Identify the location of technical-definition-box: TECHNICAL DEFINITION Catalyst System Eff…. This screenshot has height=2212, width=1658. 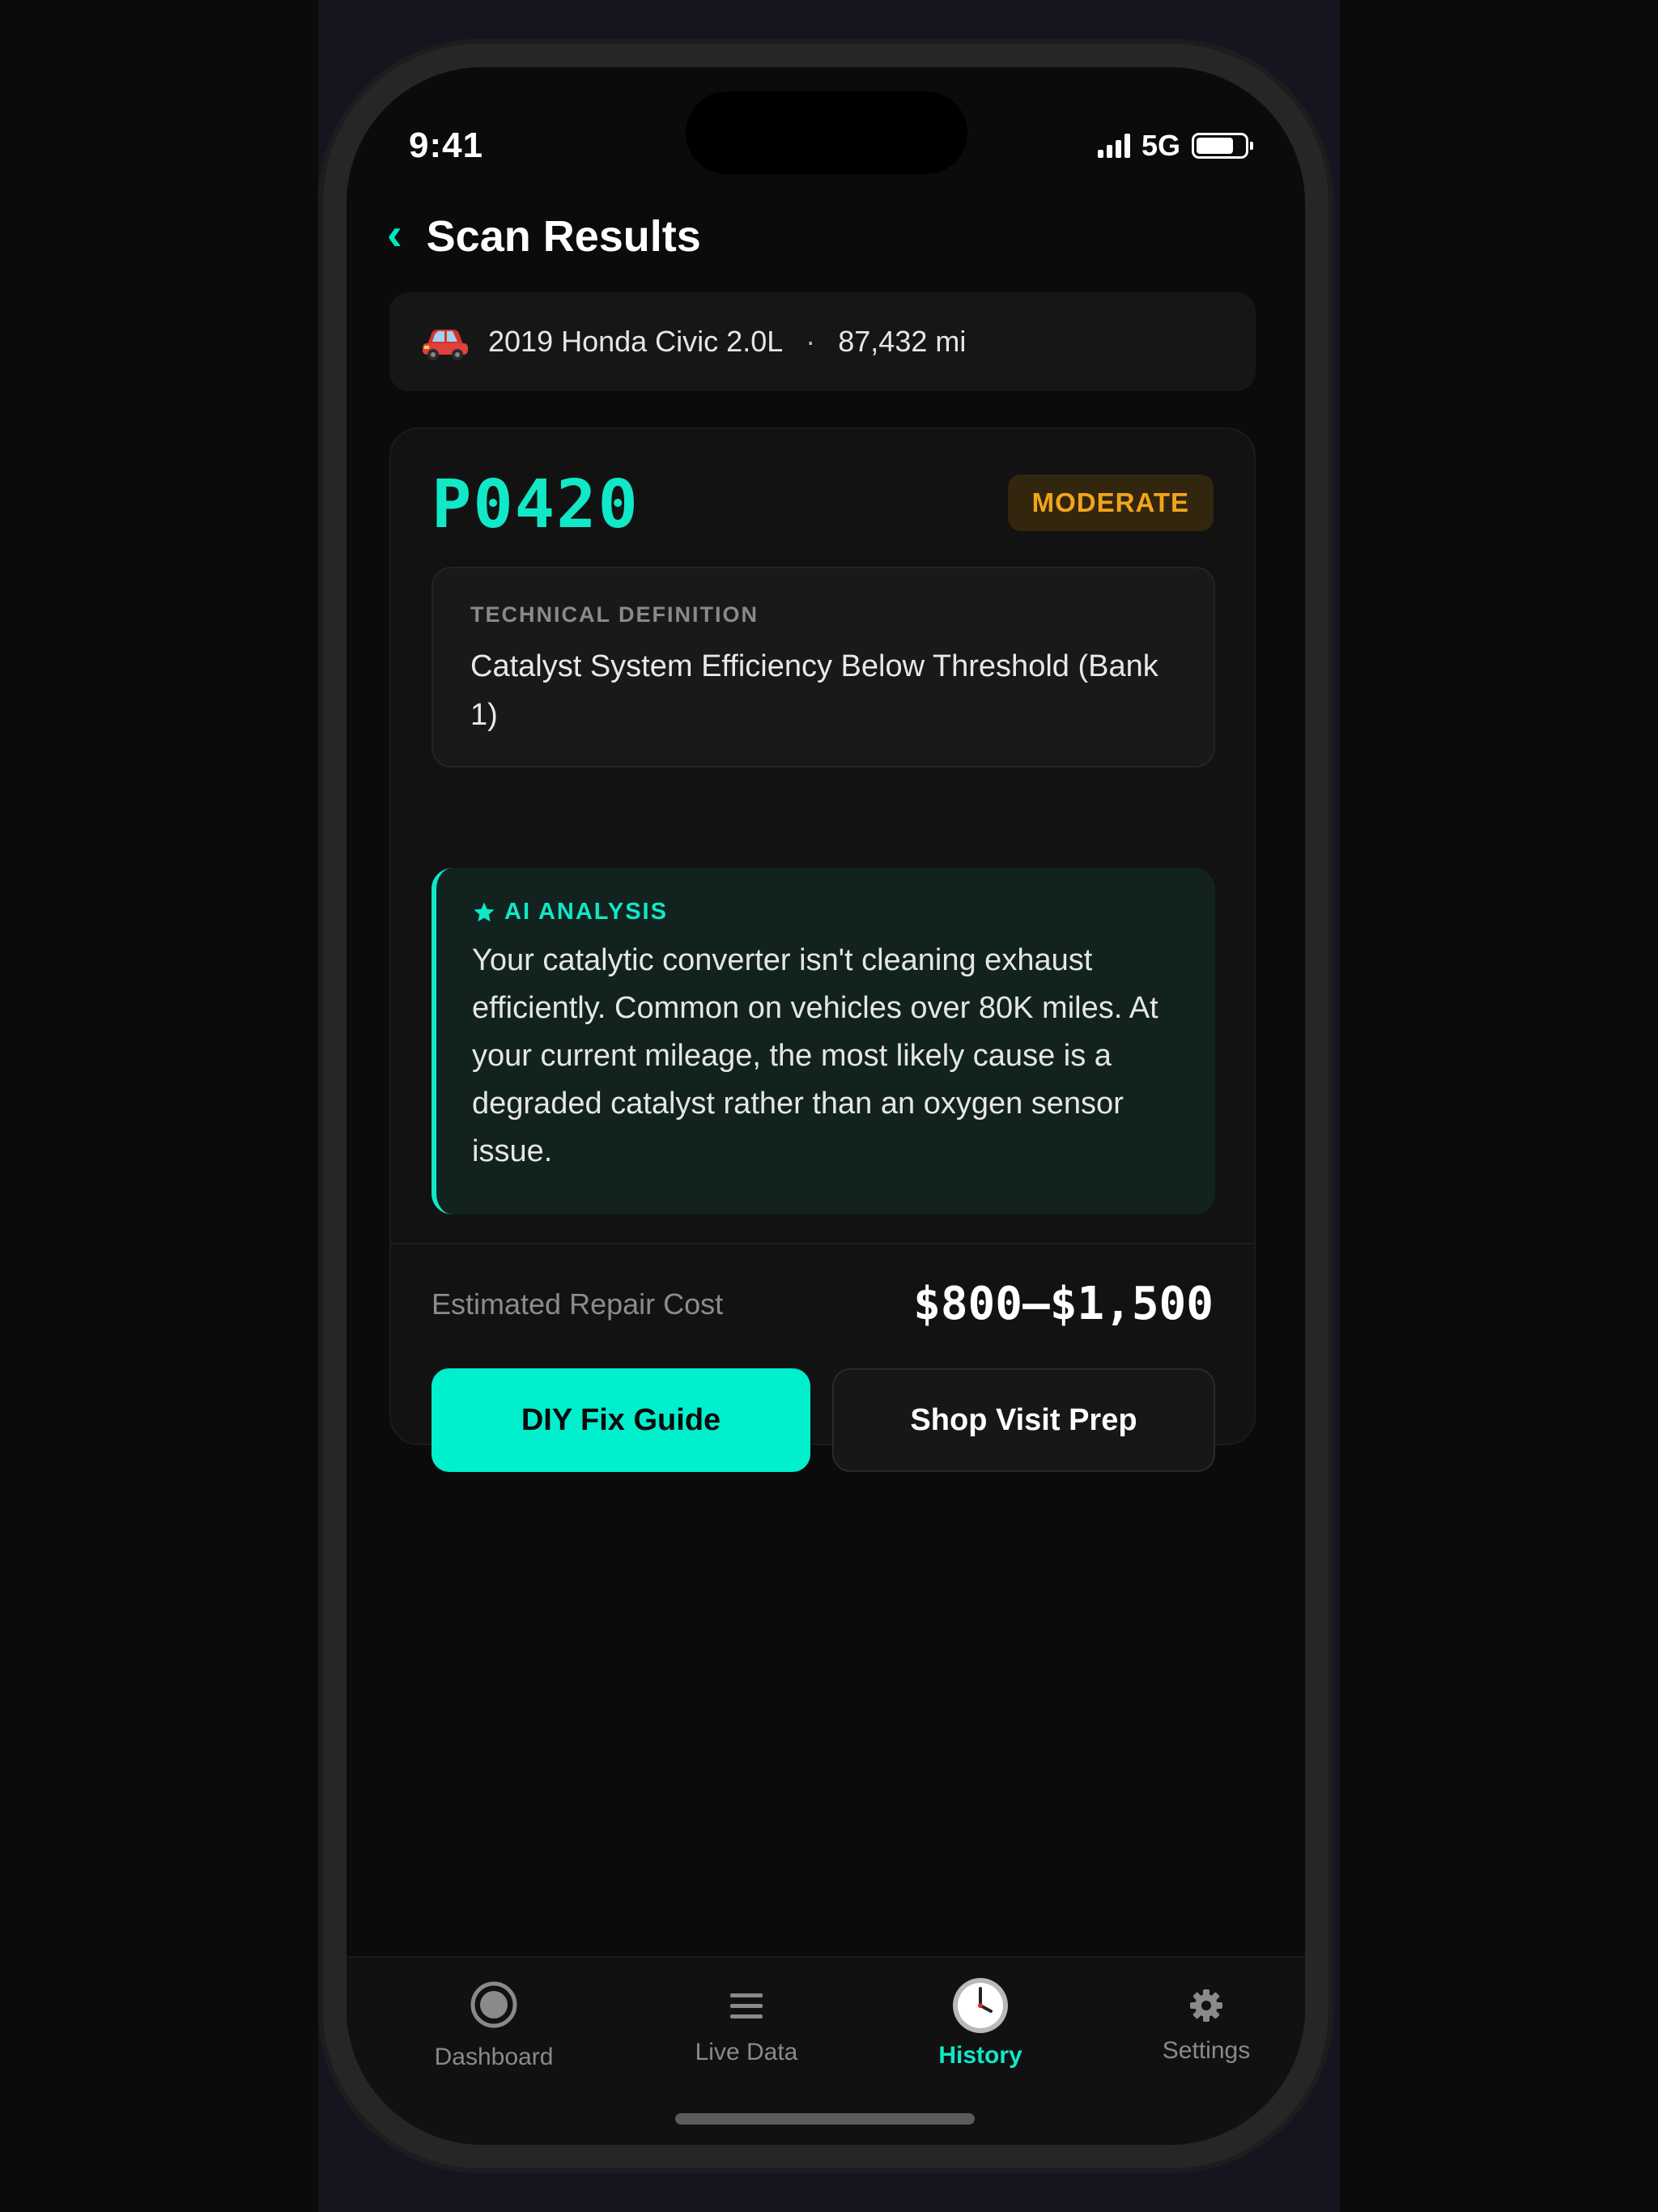
(823, 668).